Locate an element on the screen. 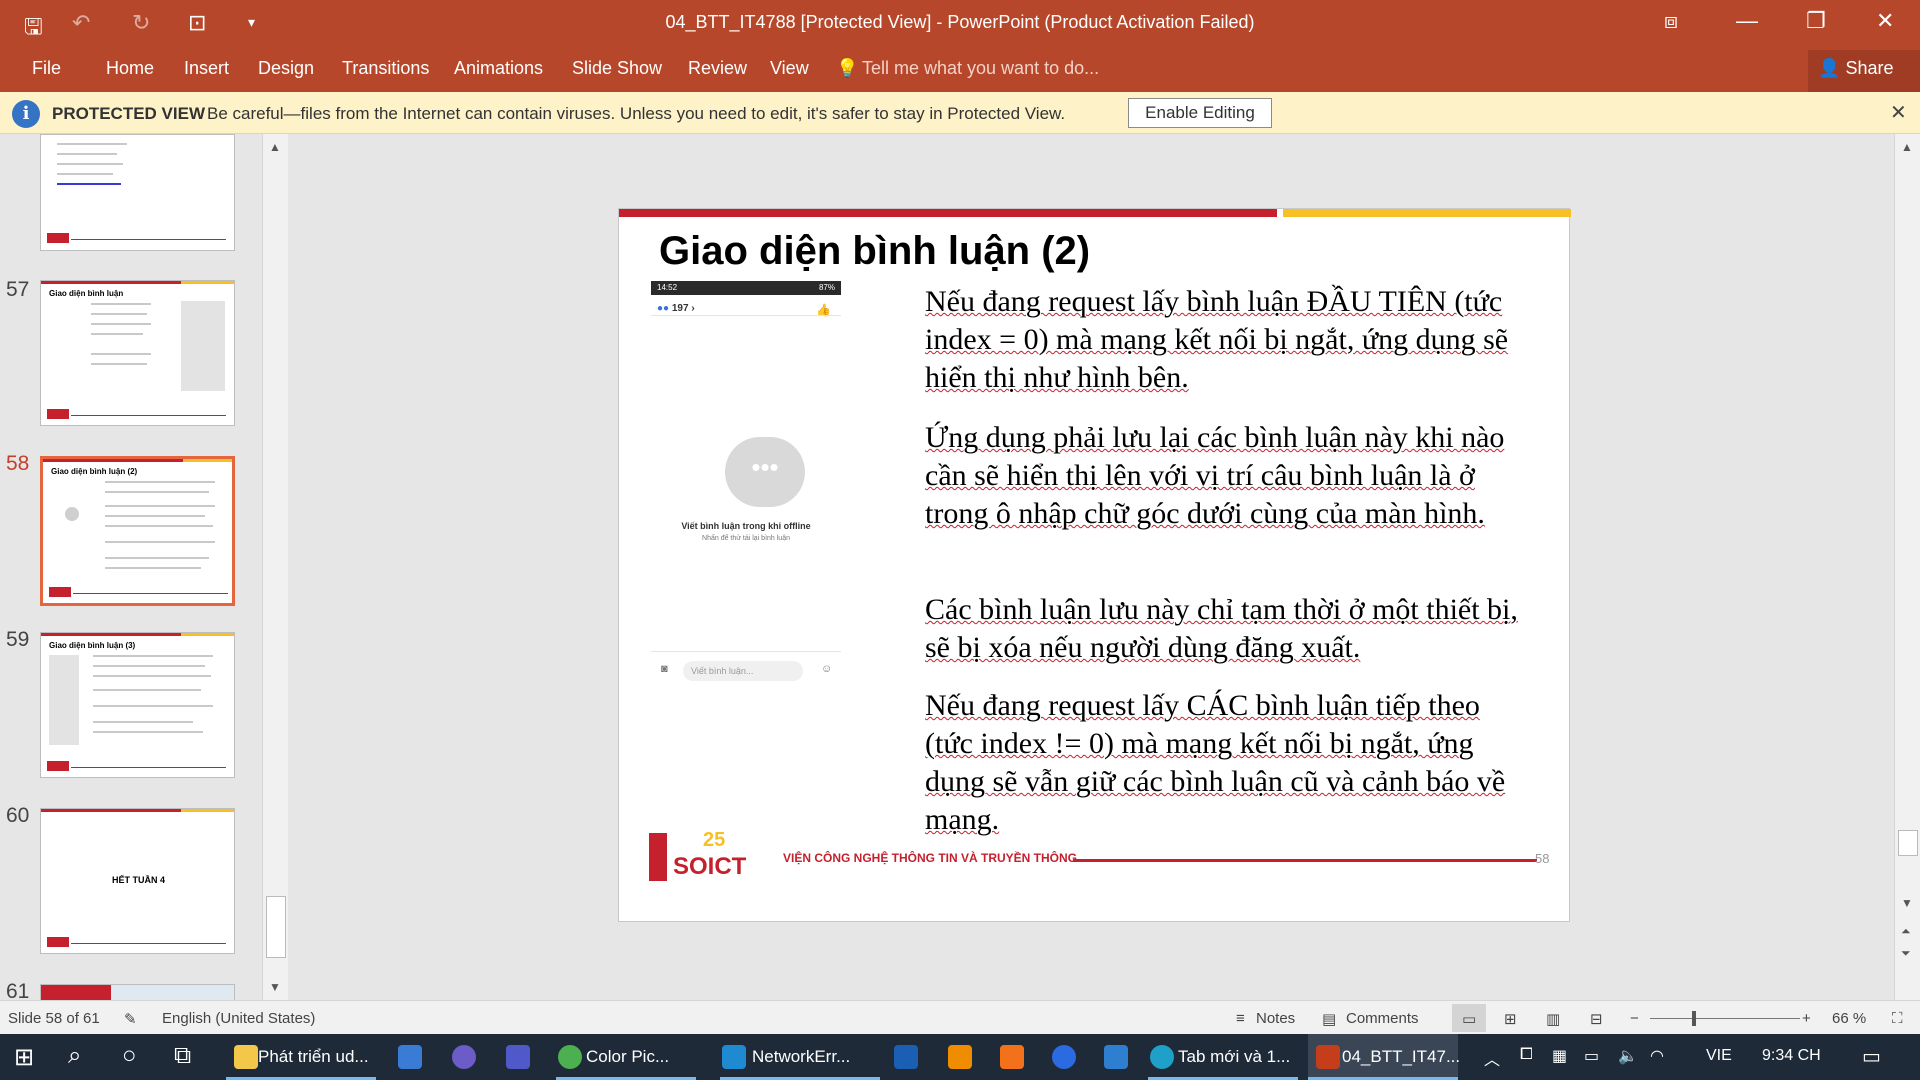 The width and height of the screenshot is (1920, 1080). previous-slide-icon: ⏶ is located at coordinates (1906, 931).